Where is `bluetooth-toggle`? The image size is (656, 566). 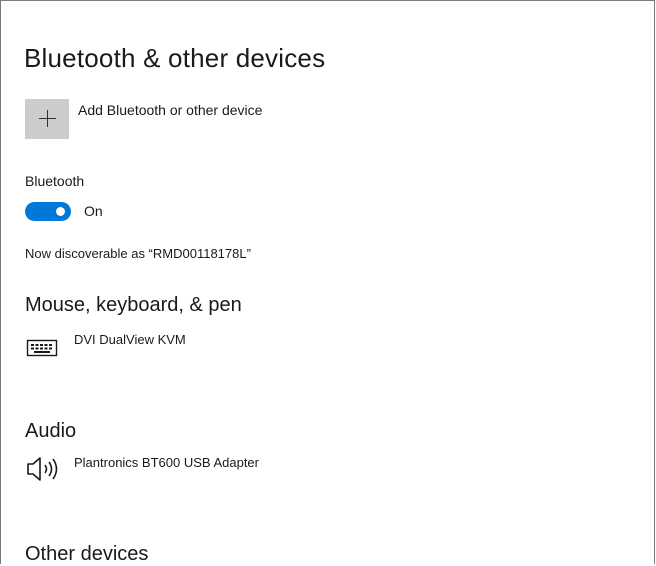 bluetooth-toggle is located at coordinates (48, 211).